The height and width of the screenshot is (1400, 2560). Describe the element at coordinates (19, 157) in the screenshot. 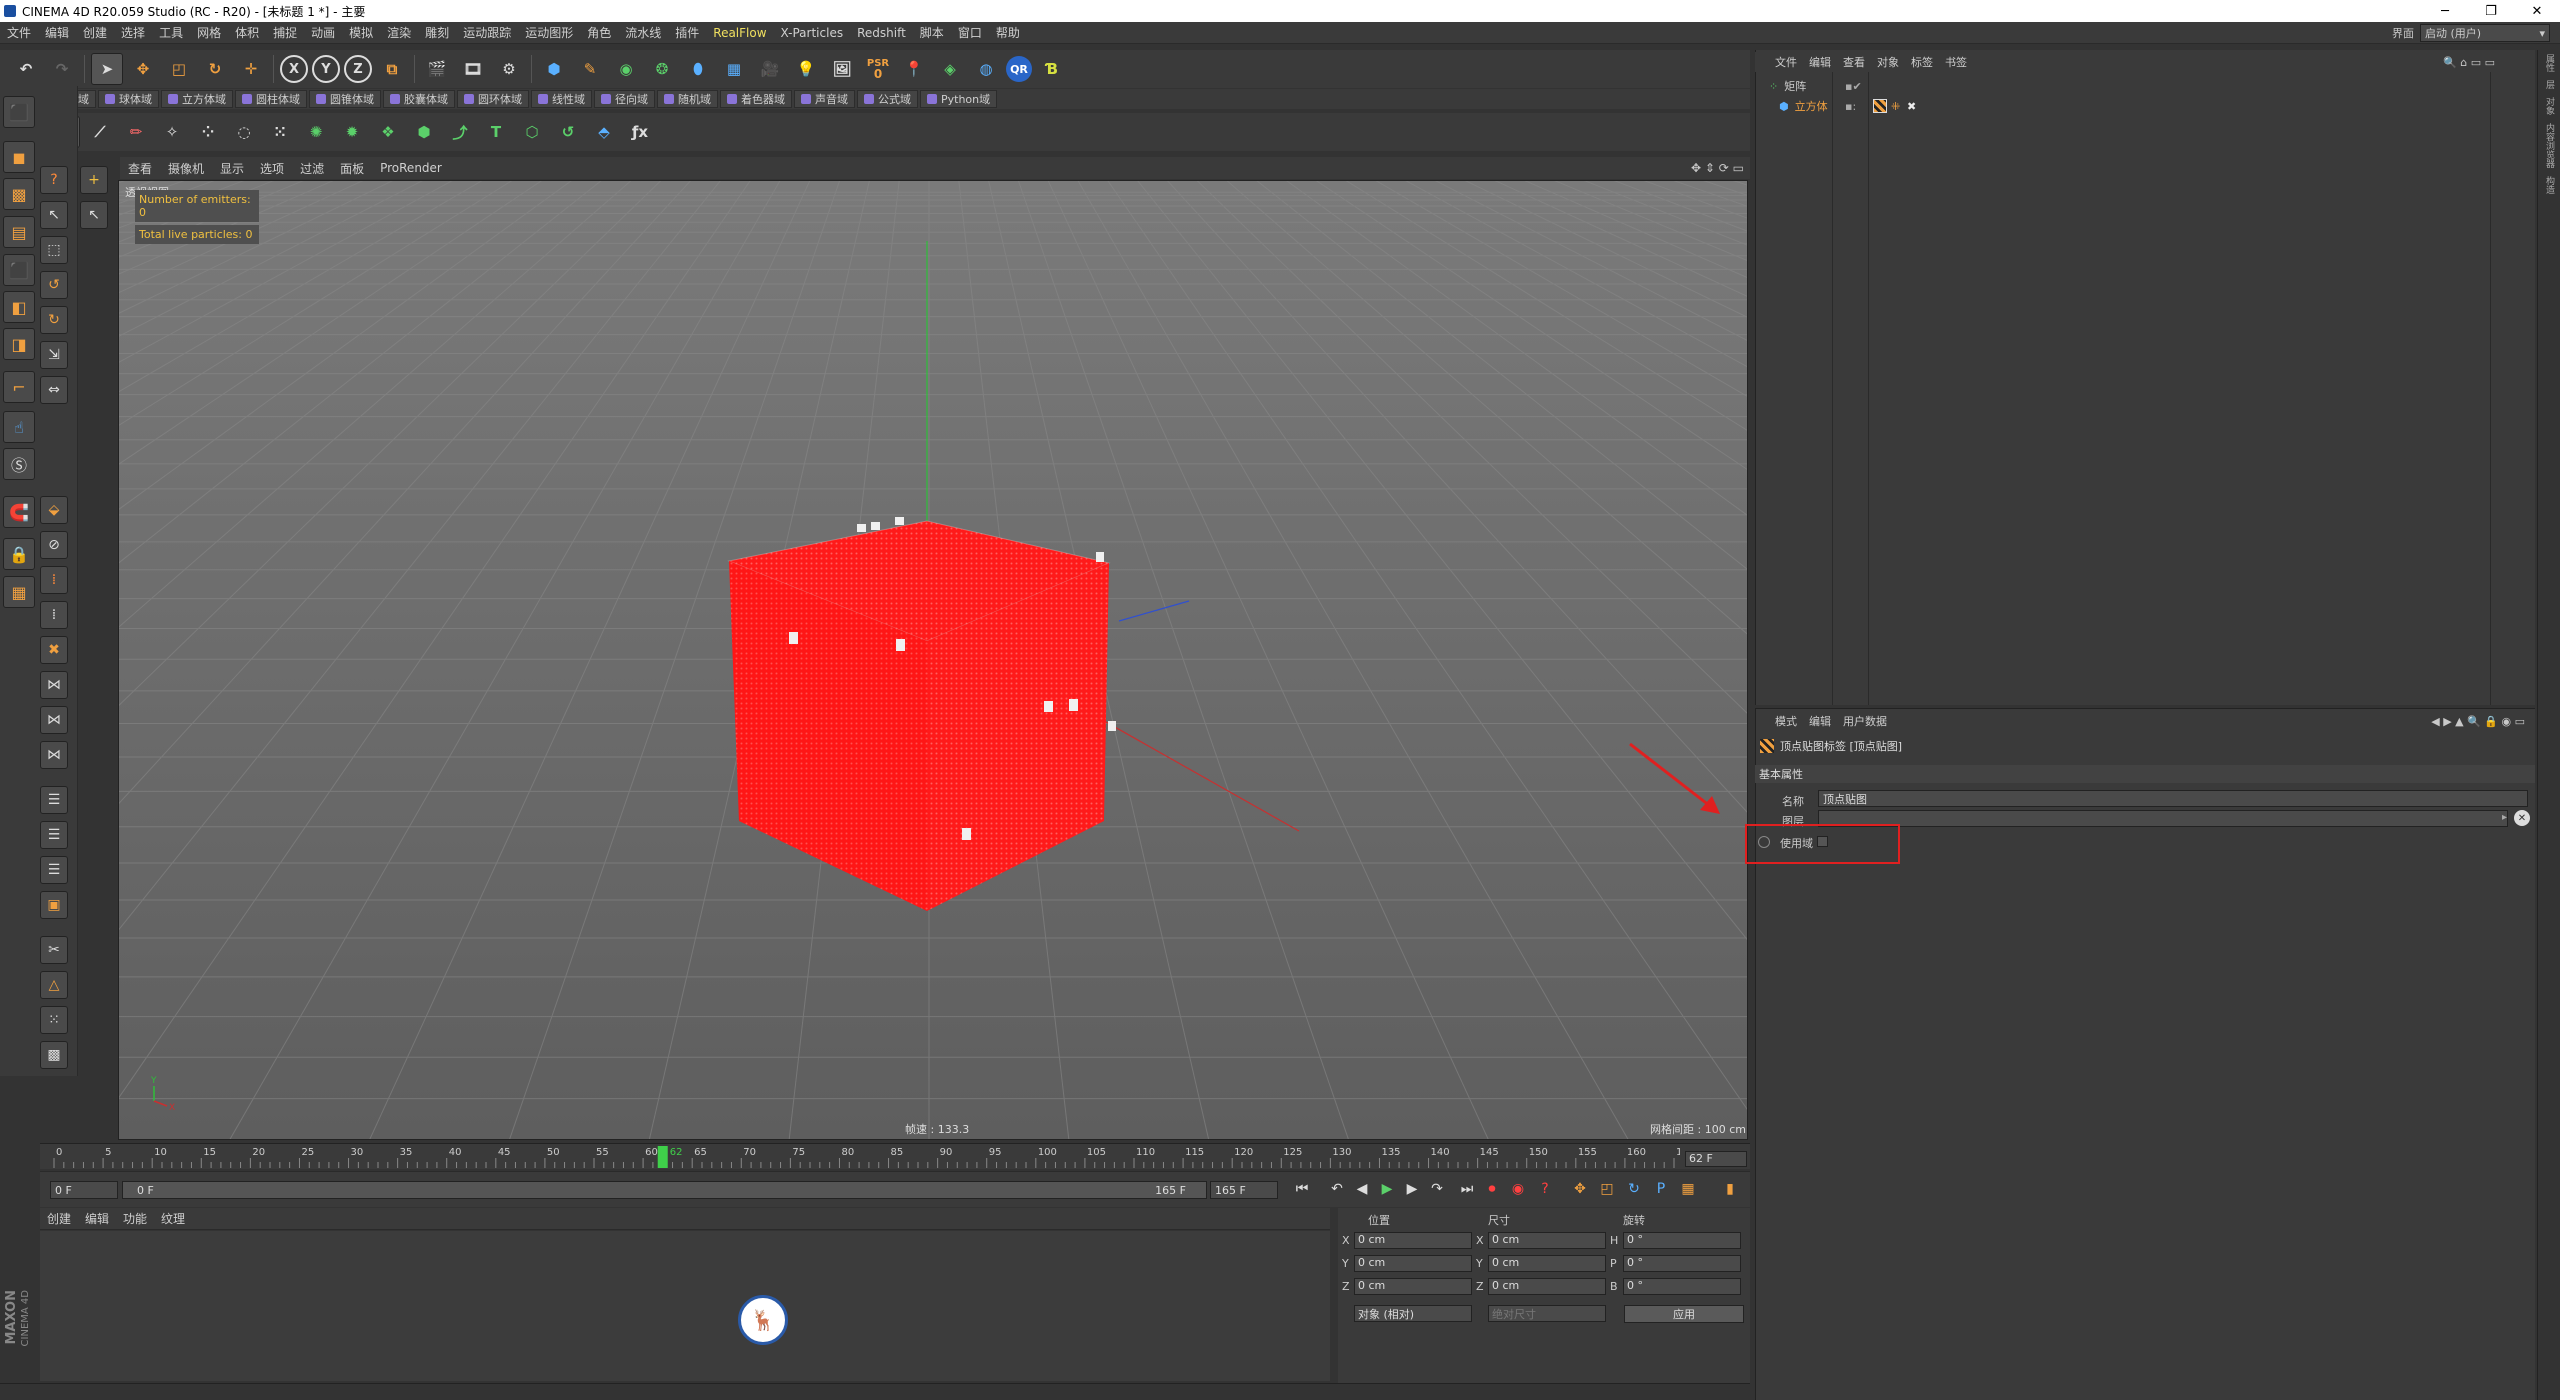

I see `model-mode-icon: ◼` at that location.